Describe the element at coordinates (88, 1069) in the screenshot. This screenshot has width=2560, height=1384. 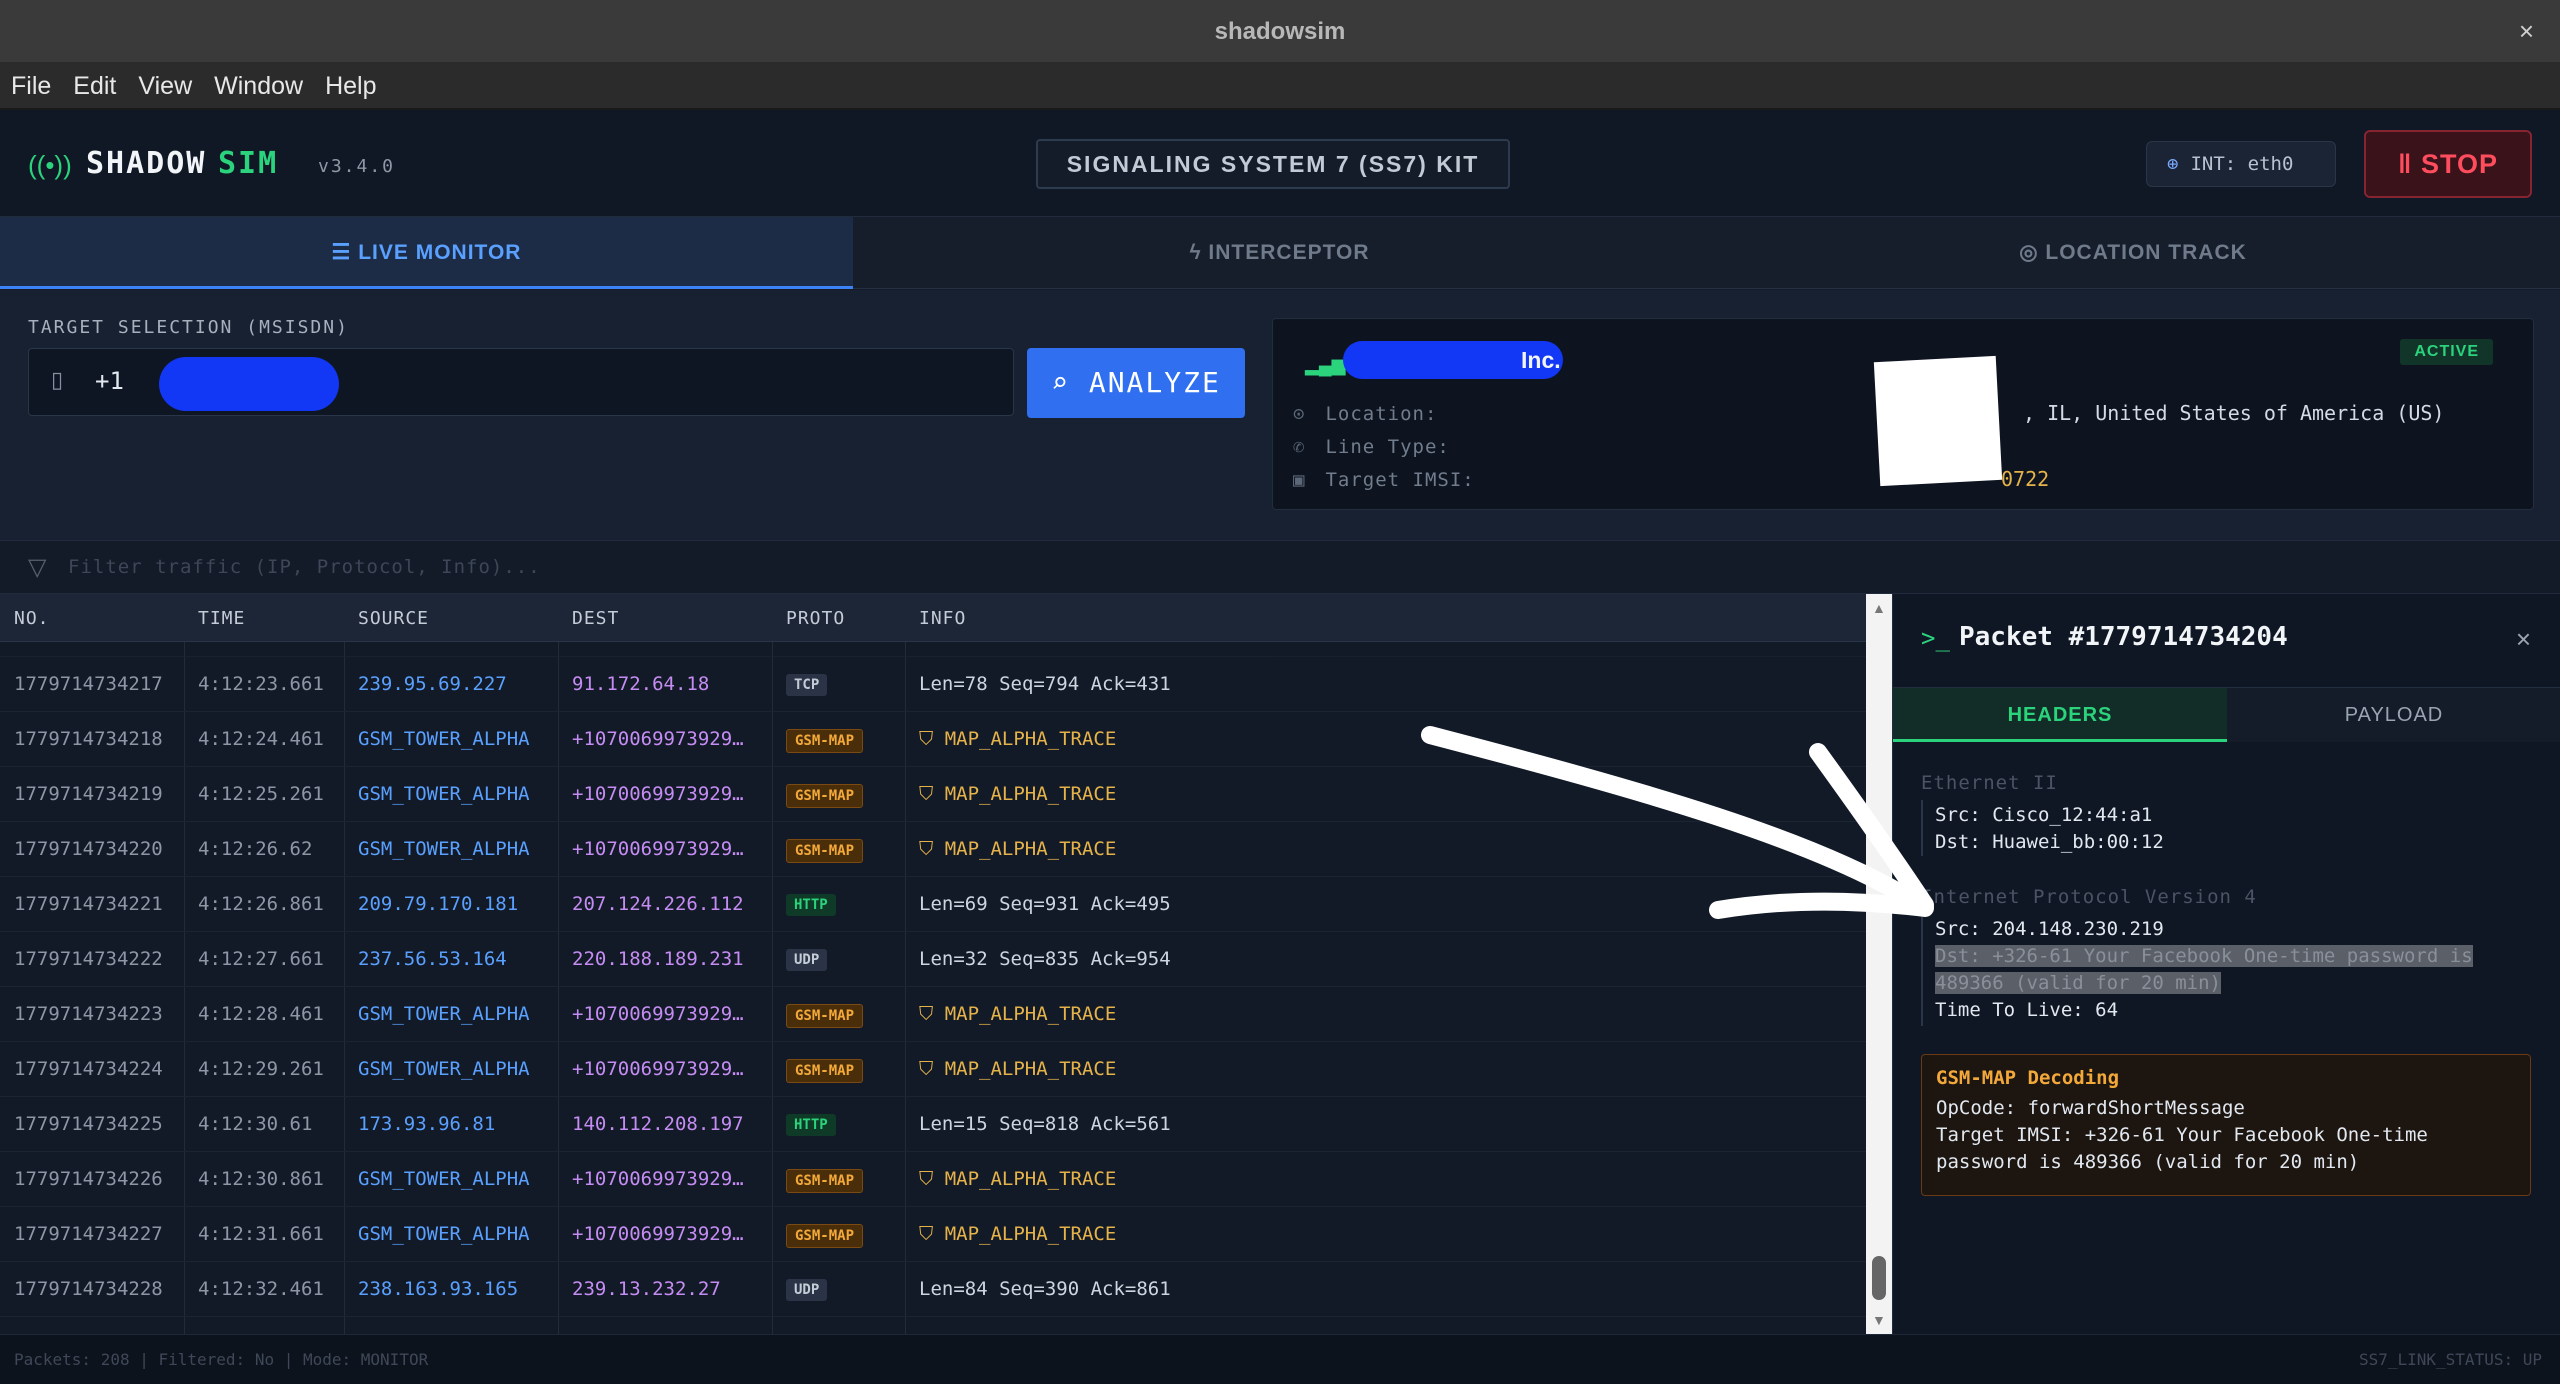
I see `row-no: 1779714734224` at that location.